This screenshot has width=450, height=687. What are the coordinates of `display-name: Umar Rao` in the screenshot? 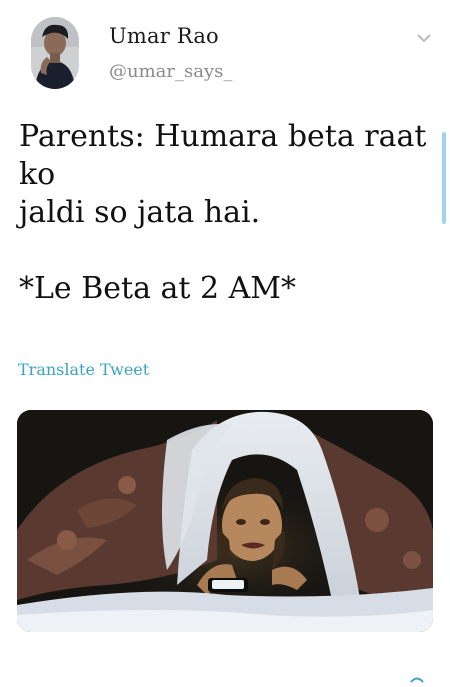 It's located at (164, 36).